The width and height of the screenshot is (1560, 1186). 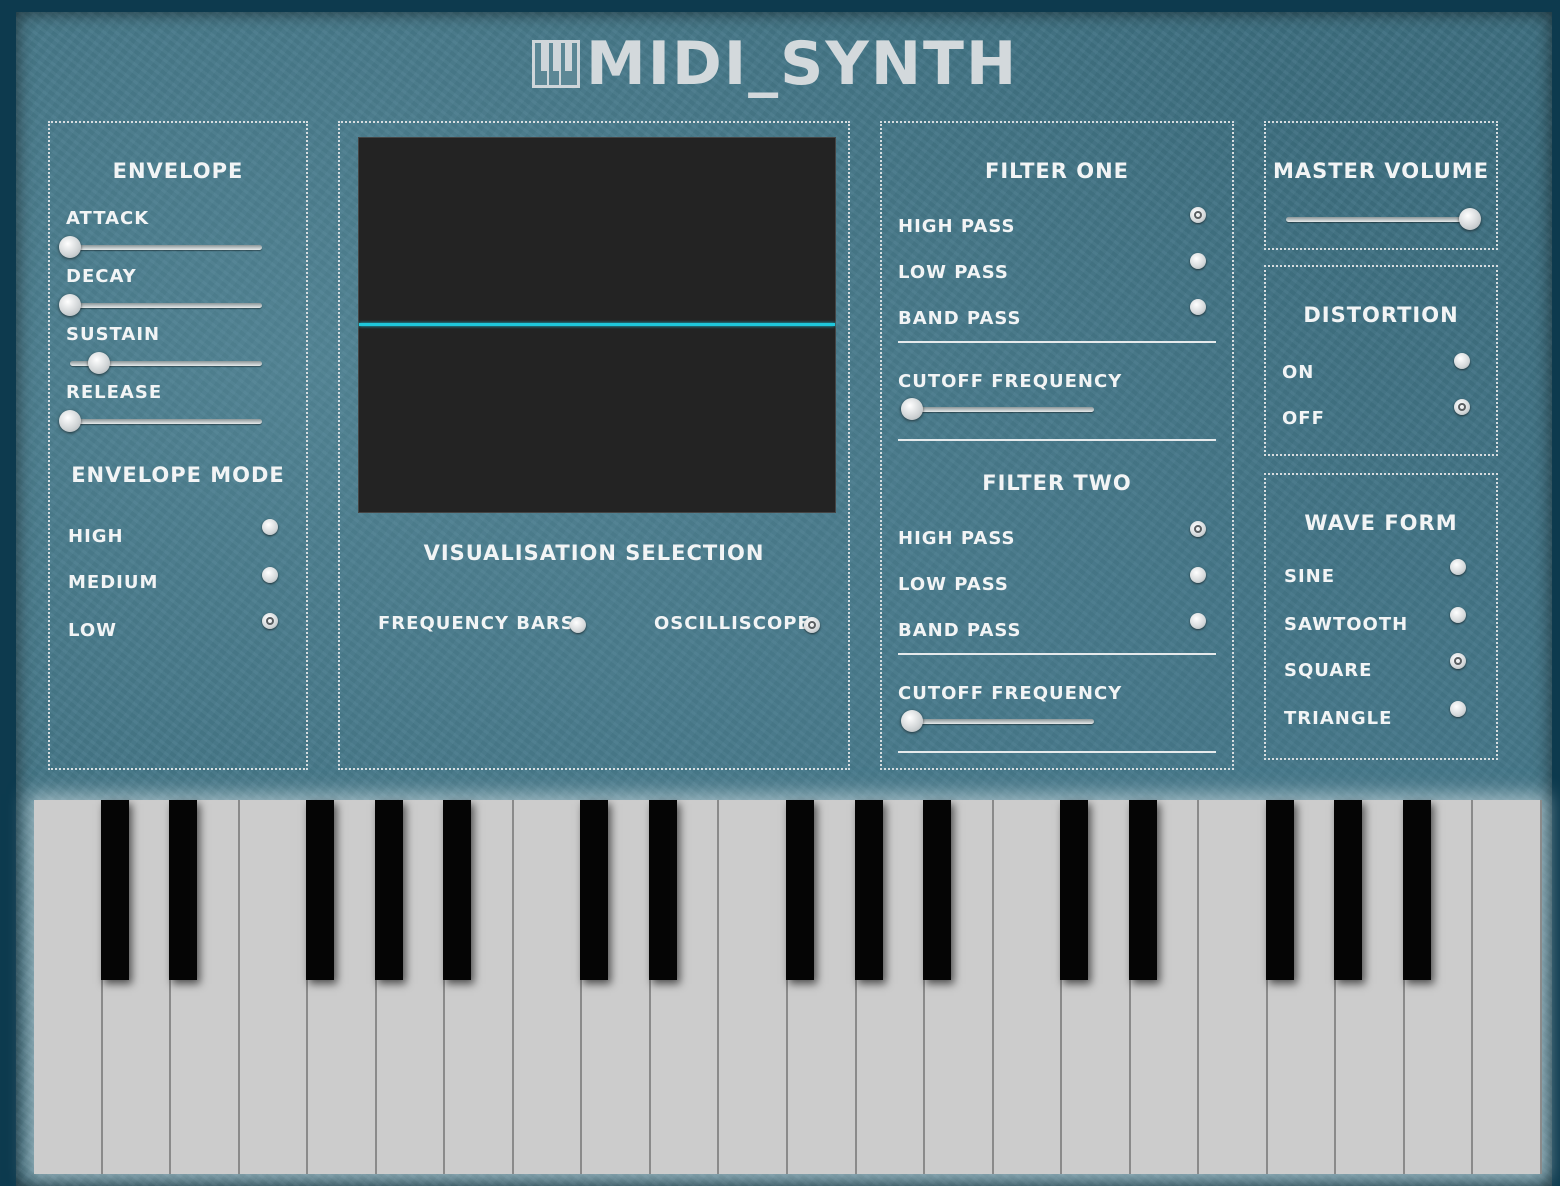 I want to click on decay-label: DECAY, so click(x=101, y=276).